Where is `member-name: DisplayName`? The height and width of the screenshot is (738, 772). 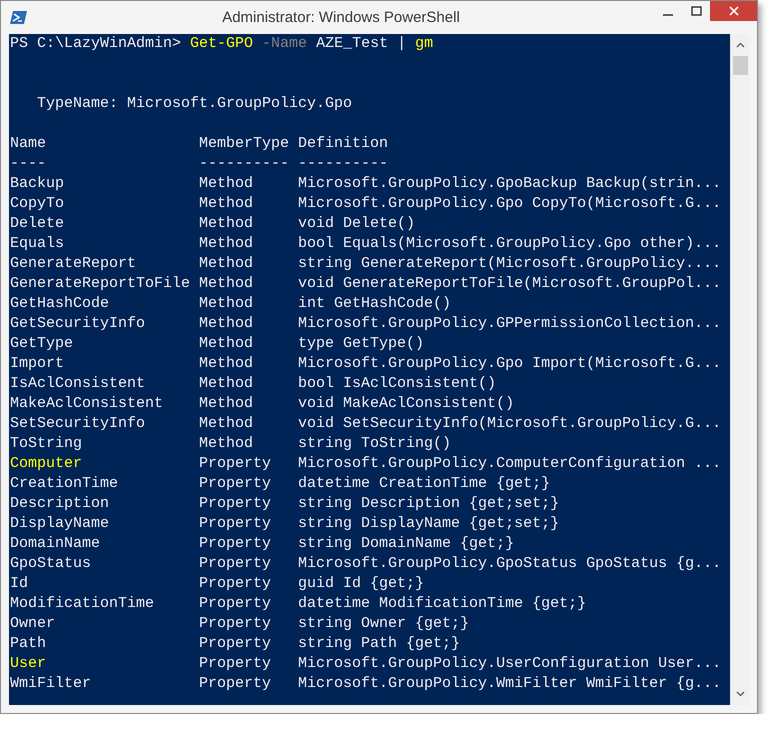 member-name: DisplayName is located at coordinates (60, 524).